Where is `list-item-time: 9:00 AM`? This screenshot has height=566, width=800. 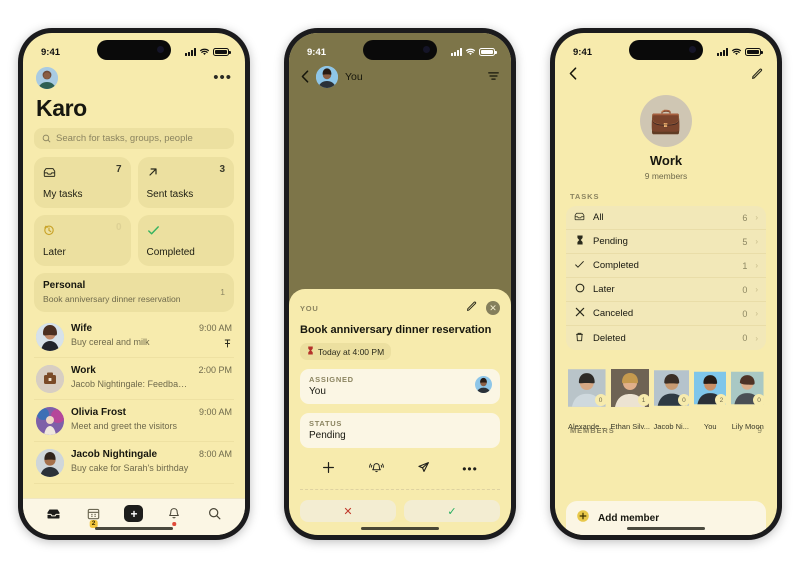
list-item-time: 9:00 AM is located at coordinates (215, 412).